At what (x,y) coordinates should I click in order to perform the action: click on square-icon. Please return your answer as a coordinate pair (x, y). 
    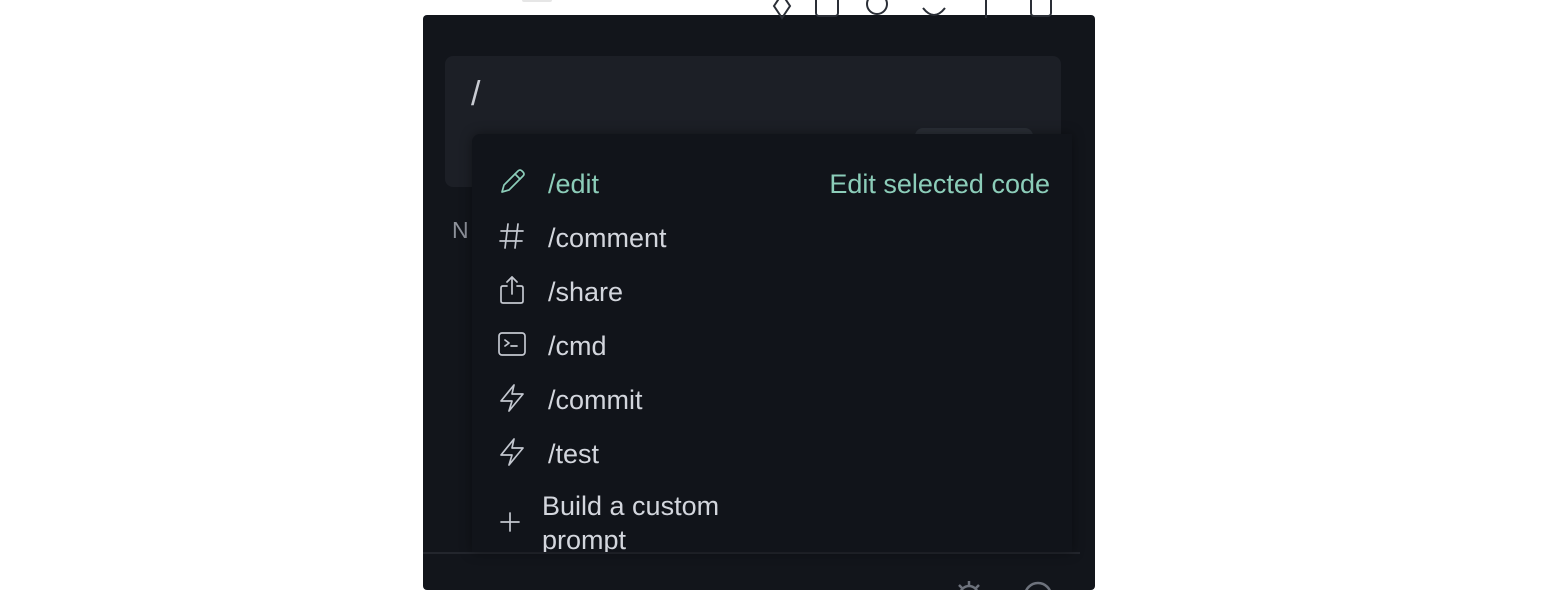
    Looking at the image, I should click on (827, 11).